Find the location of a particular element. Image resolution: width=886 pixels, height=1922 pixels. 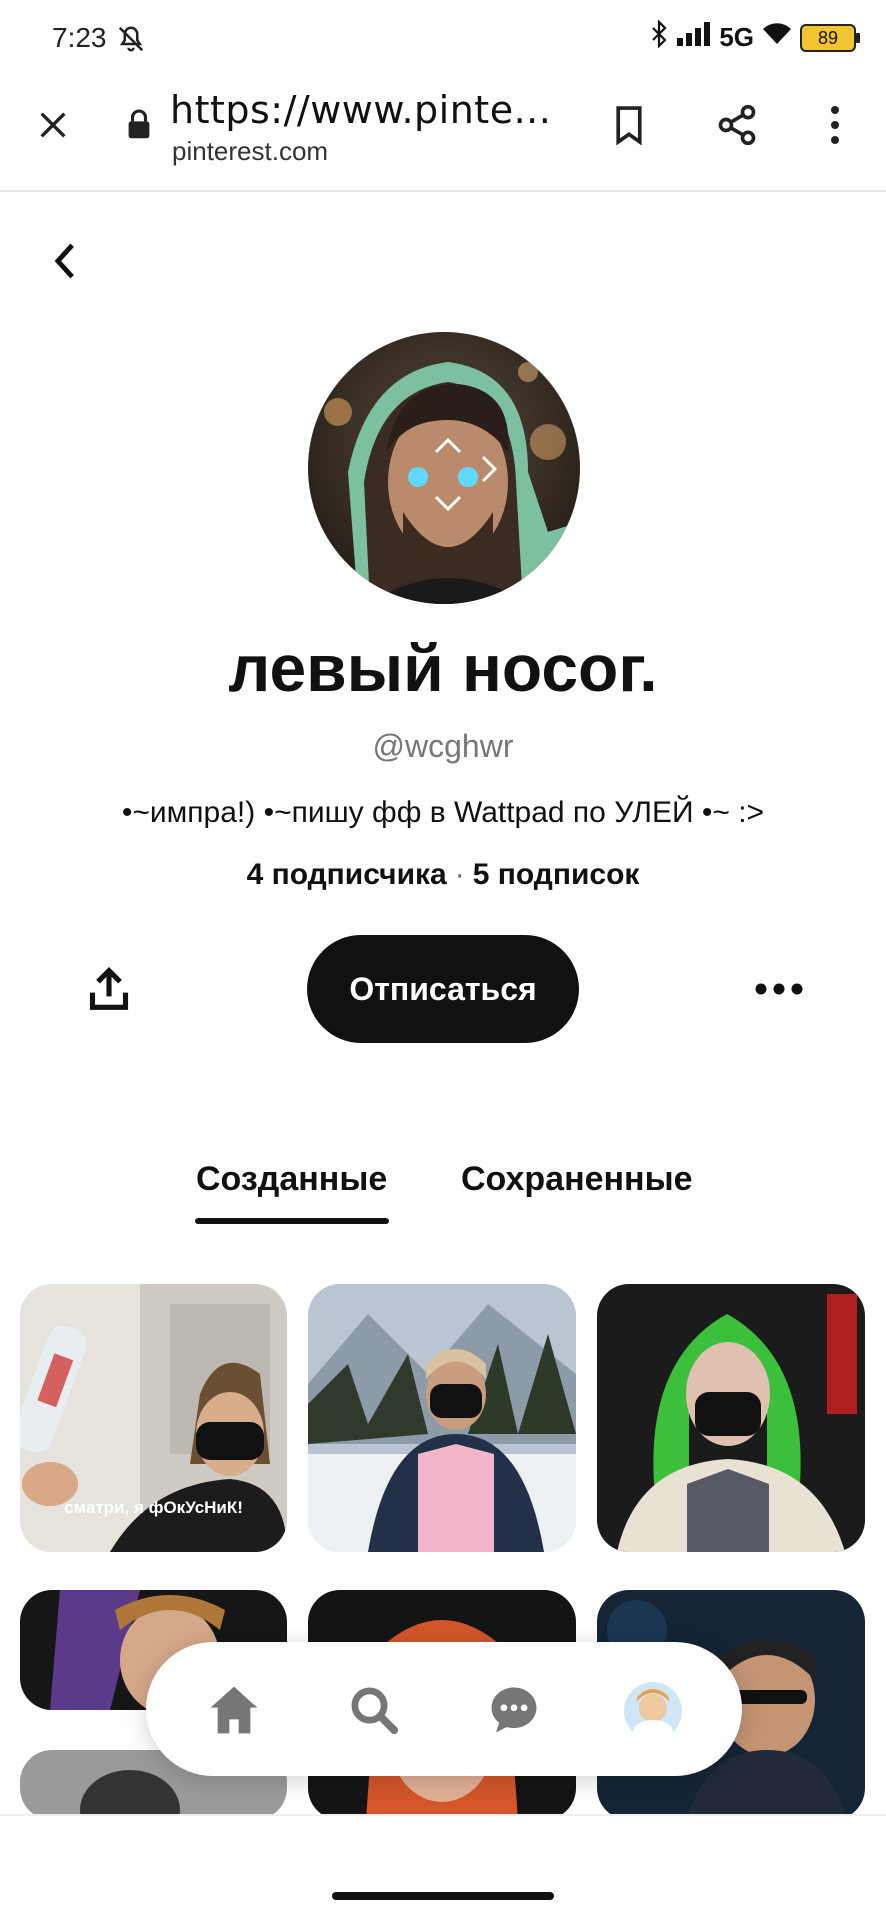

home-indicator is located at coordinates (443, 1896).